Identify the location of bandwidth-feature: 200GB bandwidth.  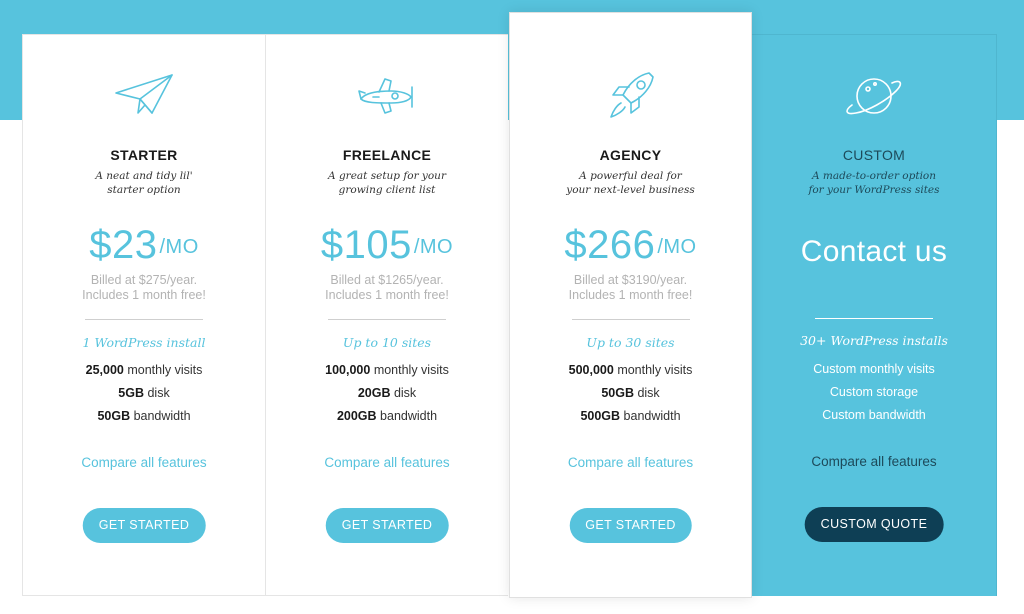
(387, 416).